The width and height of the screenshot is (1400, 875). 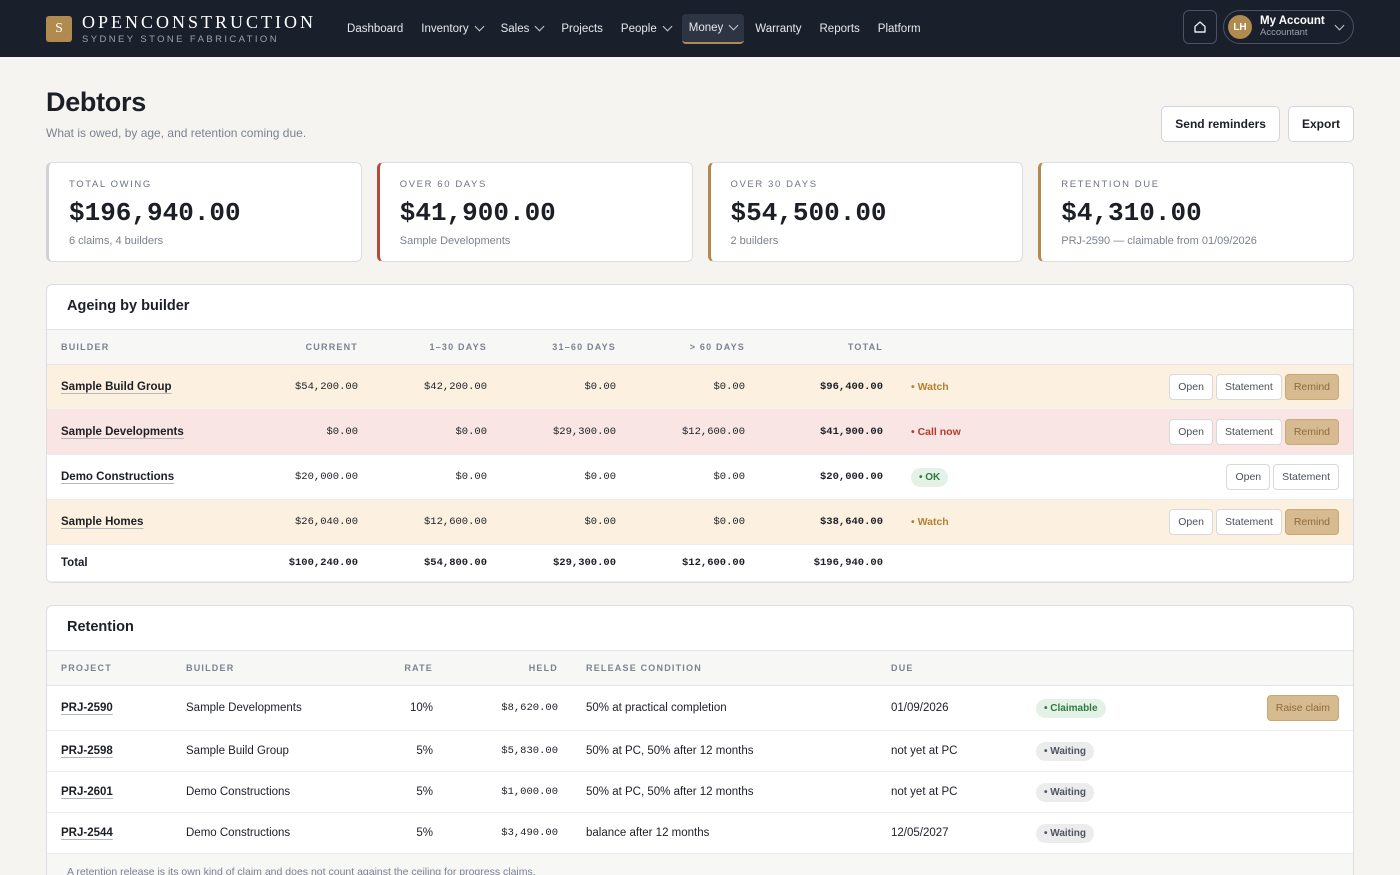 I want to click on status-cell: • OK, so click(x=961, y=477).